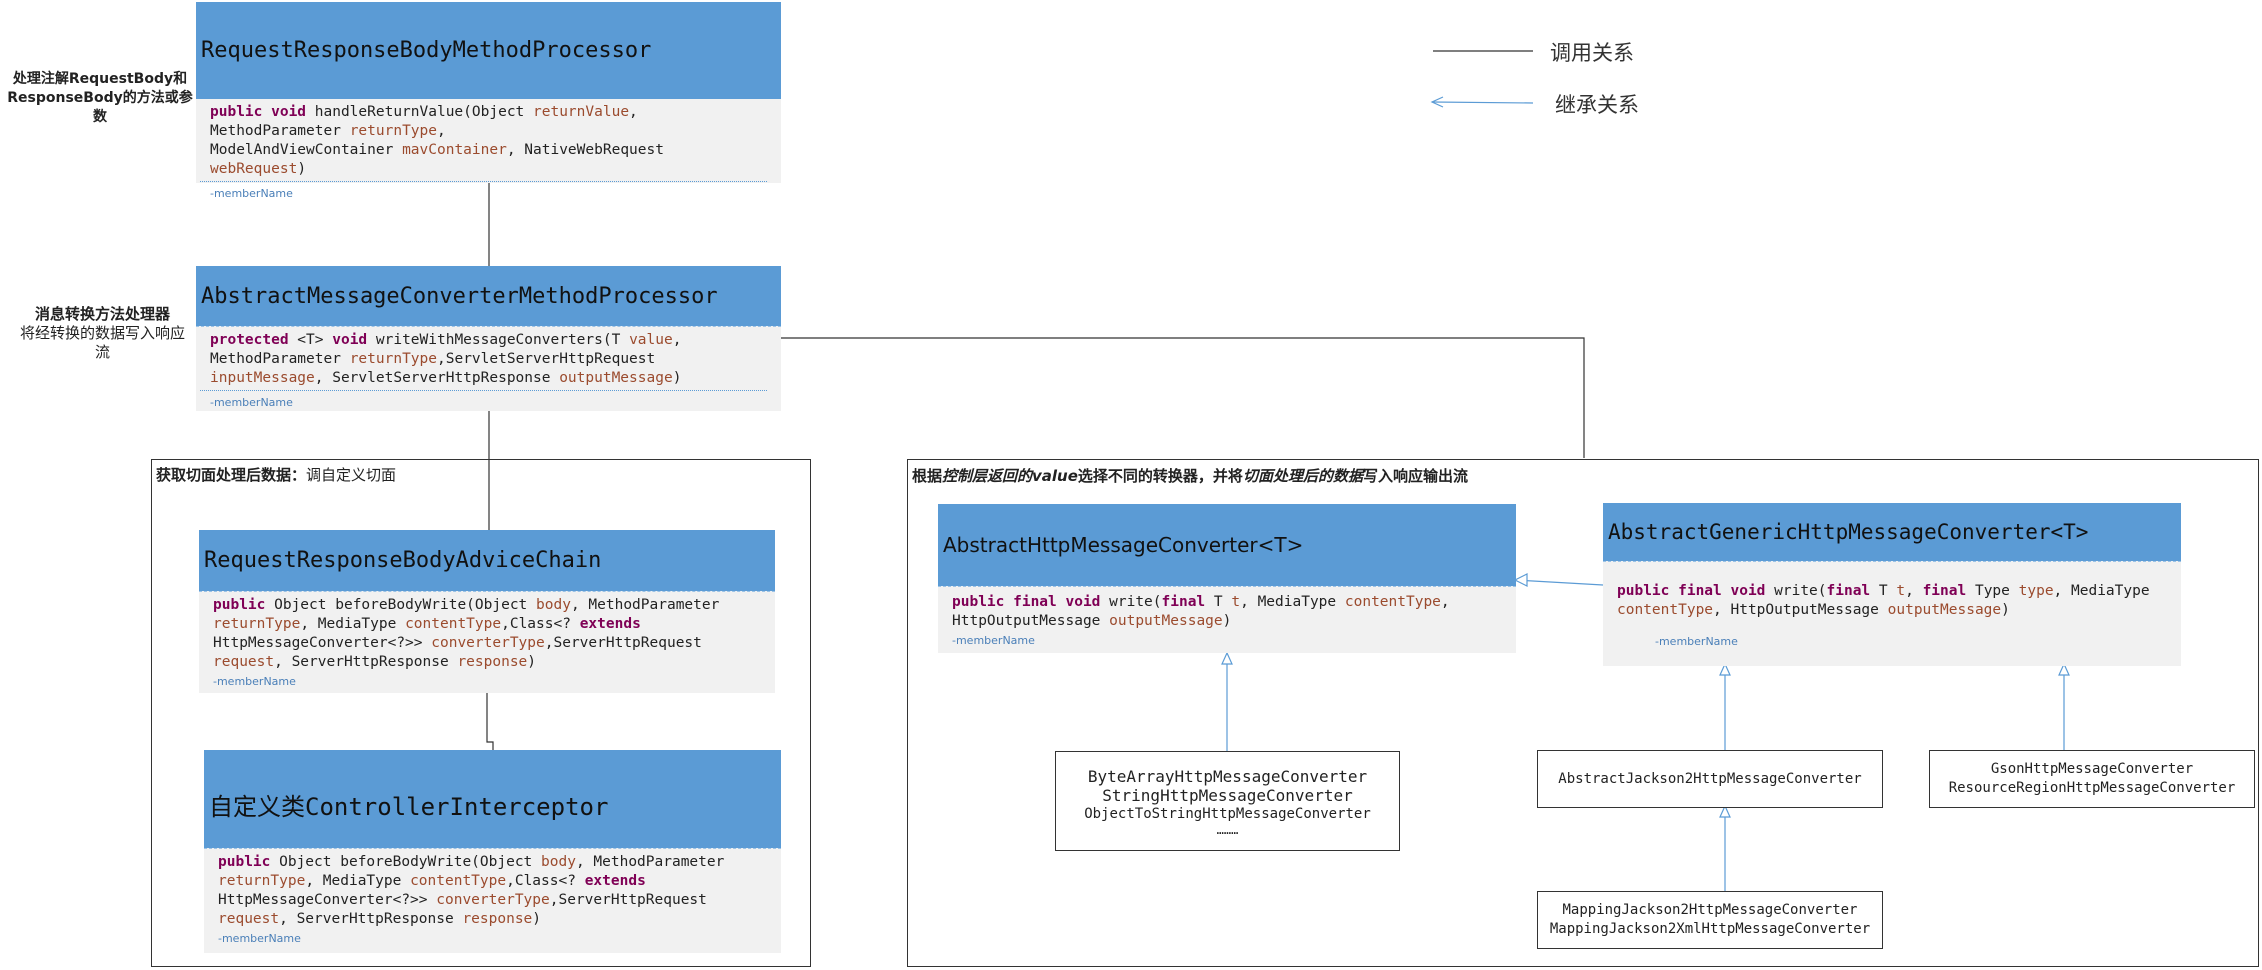  What do you see at coordinates (2092, 769) in the screenshot?
I see `converter-name: GsonHttpMessageConverter` at bounding box center [2092, 769].